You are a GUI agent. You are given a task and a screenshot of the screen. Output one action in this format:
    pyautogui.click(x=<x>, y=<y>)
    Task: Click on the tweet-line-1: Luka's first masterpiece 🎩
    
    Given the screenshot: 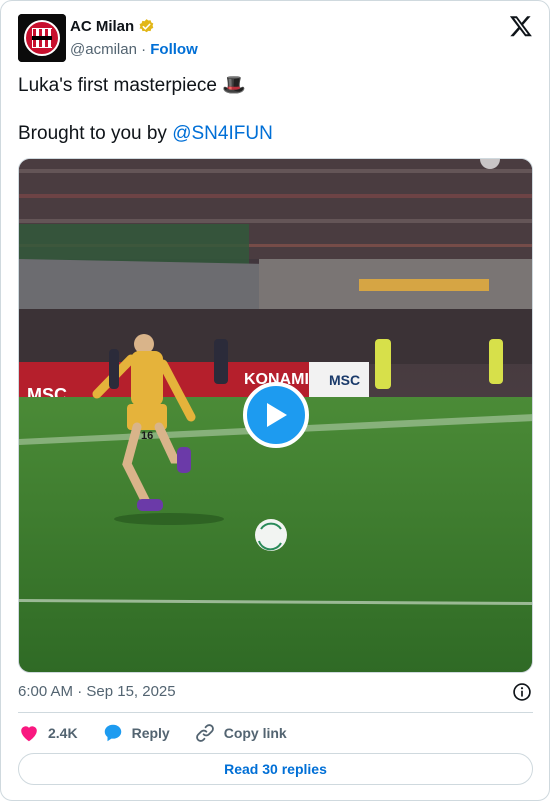 What is the action you would take?
    pyautogui.click(x=145, y=86)
    